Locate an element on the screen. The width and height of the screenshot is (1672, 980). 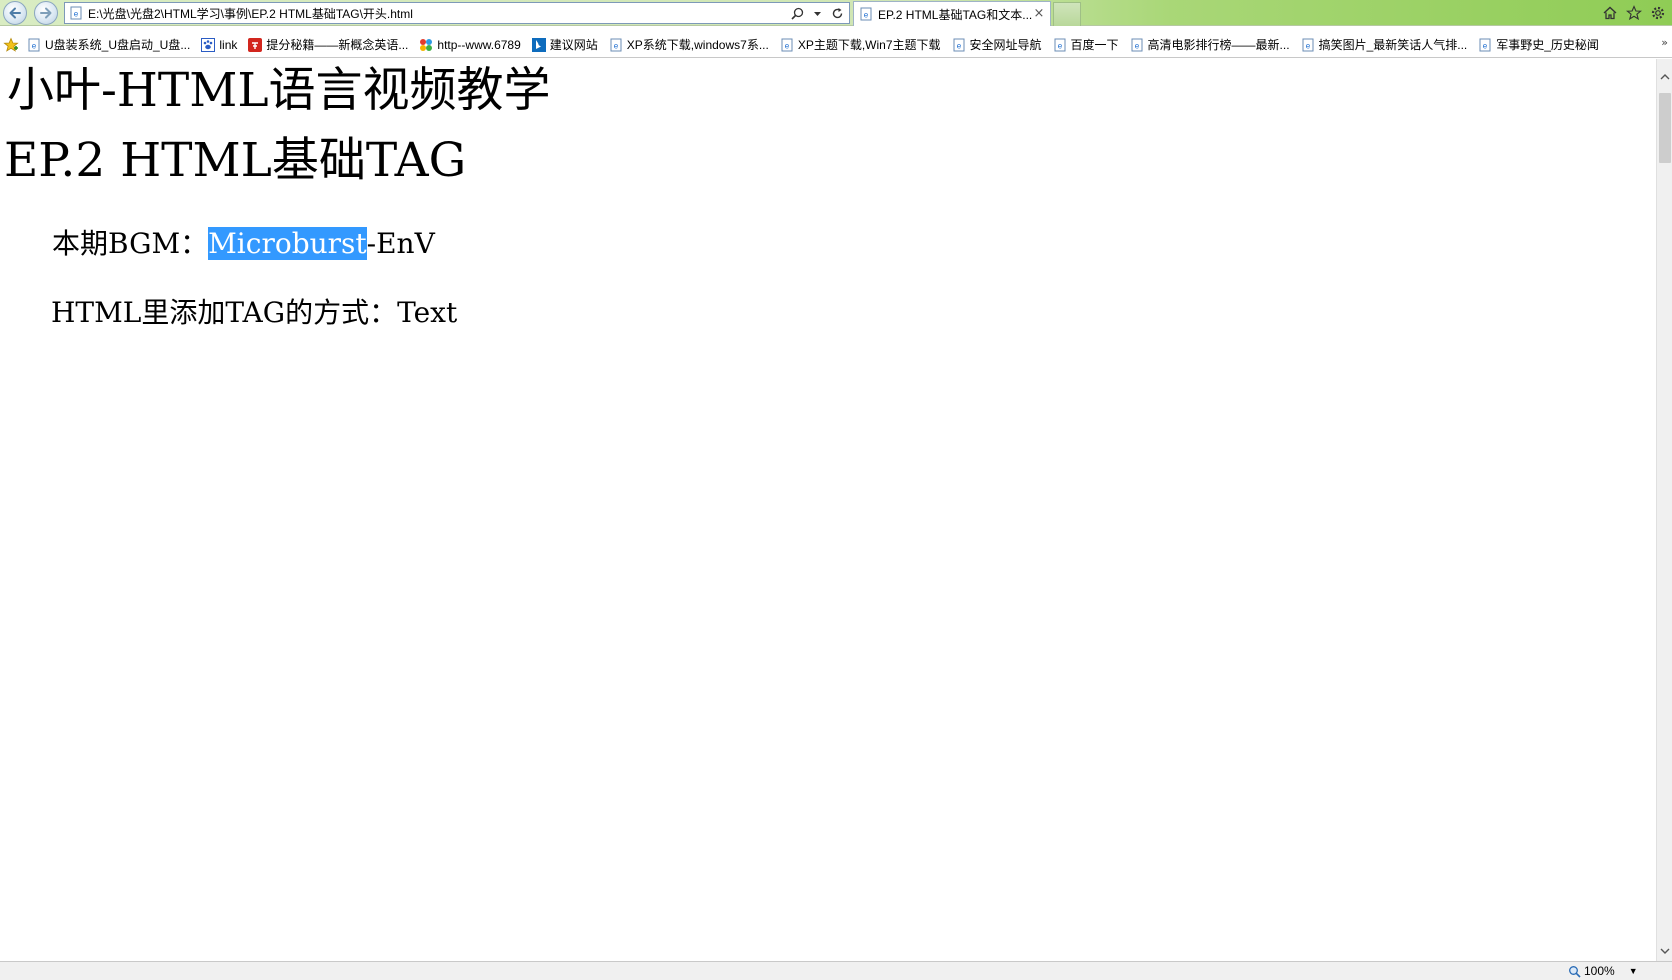
scroll-down-arrow-icon is located at coordinates (1664, 951).